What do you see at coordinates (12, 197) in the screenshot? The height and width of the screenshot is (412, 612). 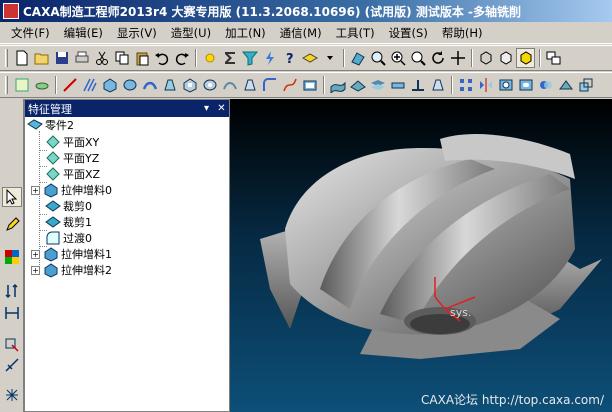 I see `select-pointer-button` at bounding box center [12, 197].